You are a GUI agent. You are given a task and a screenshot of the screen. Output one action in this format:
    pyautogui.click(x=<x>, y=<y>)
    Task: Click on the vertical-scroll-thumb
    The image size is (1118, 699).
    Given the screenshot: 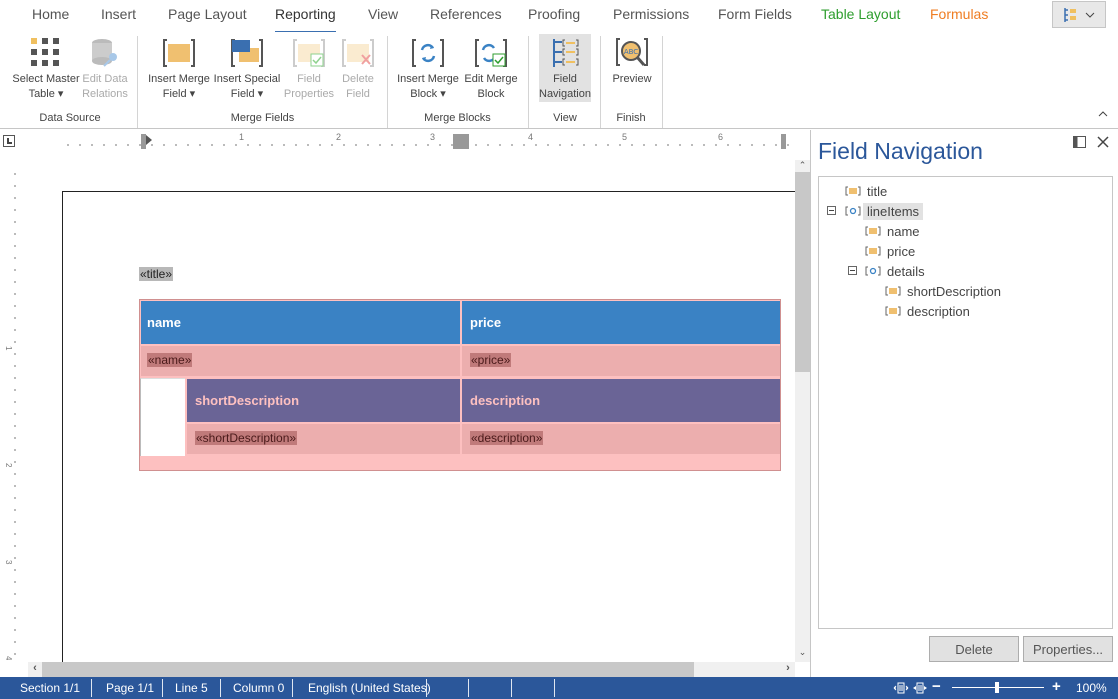 What is the action you would take?
    pyautogui.click(x=802, y=272)
    